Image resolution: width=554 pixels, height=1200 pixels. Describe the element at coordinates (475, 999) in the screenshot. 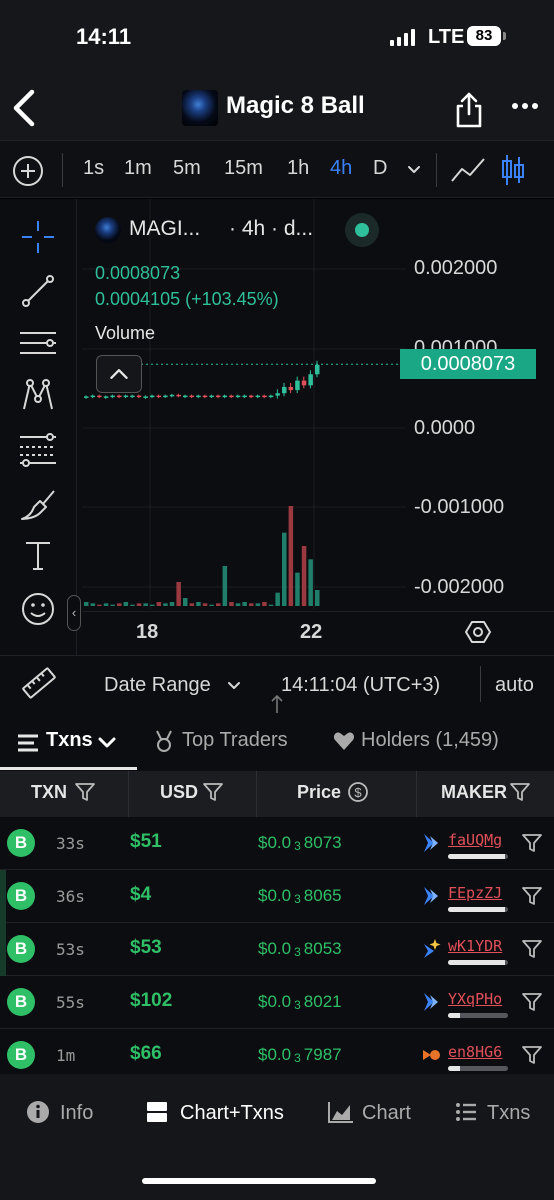

I see `maker-address: YXqPHo` at that location.